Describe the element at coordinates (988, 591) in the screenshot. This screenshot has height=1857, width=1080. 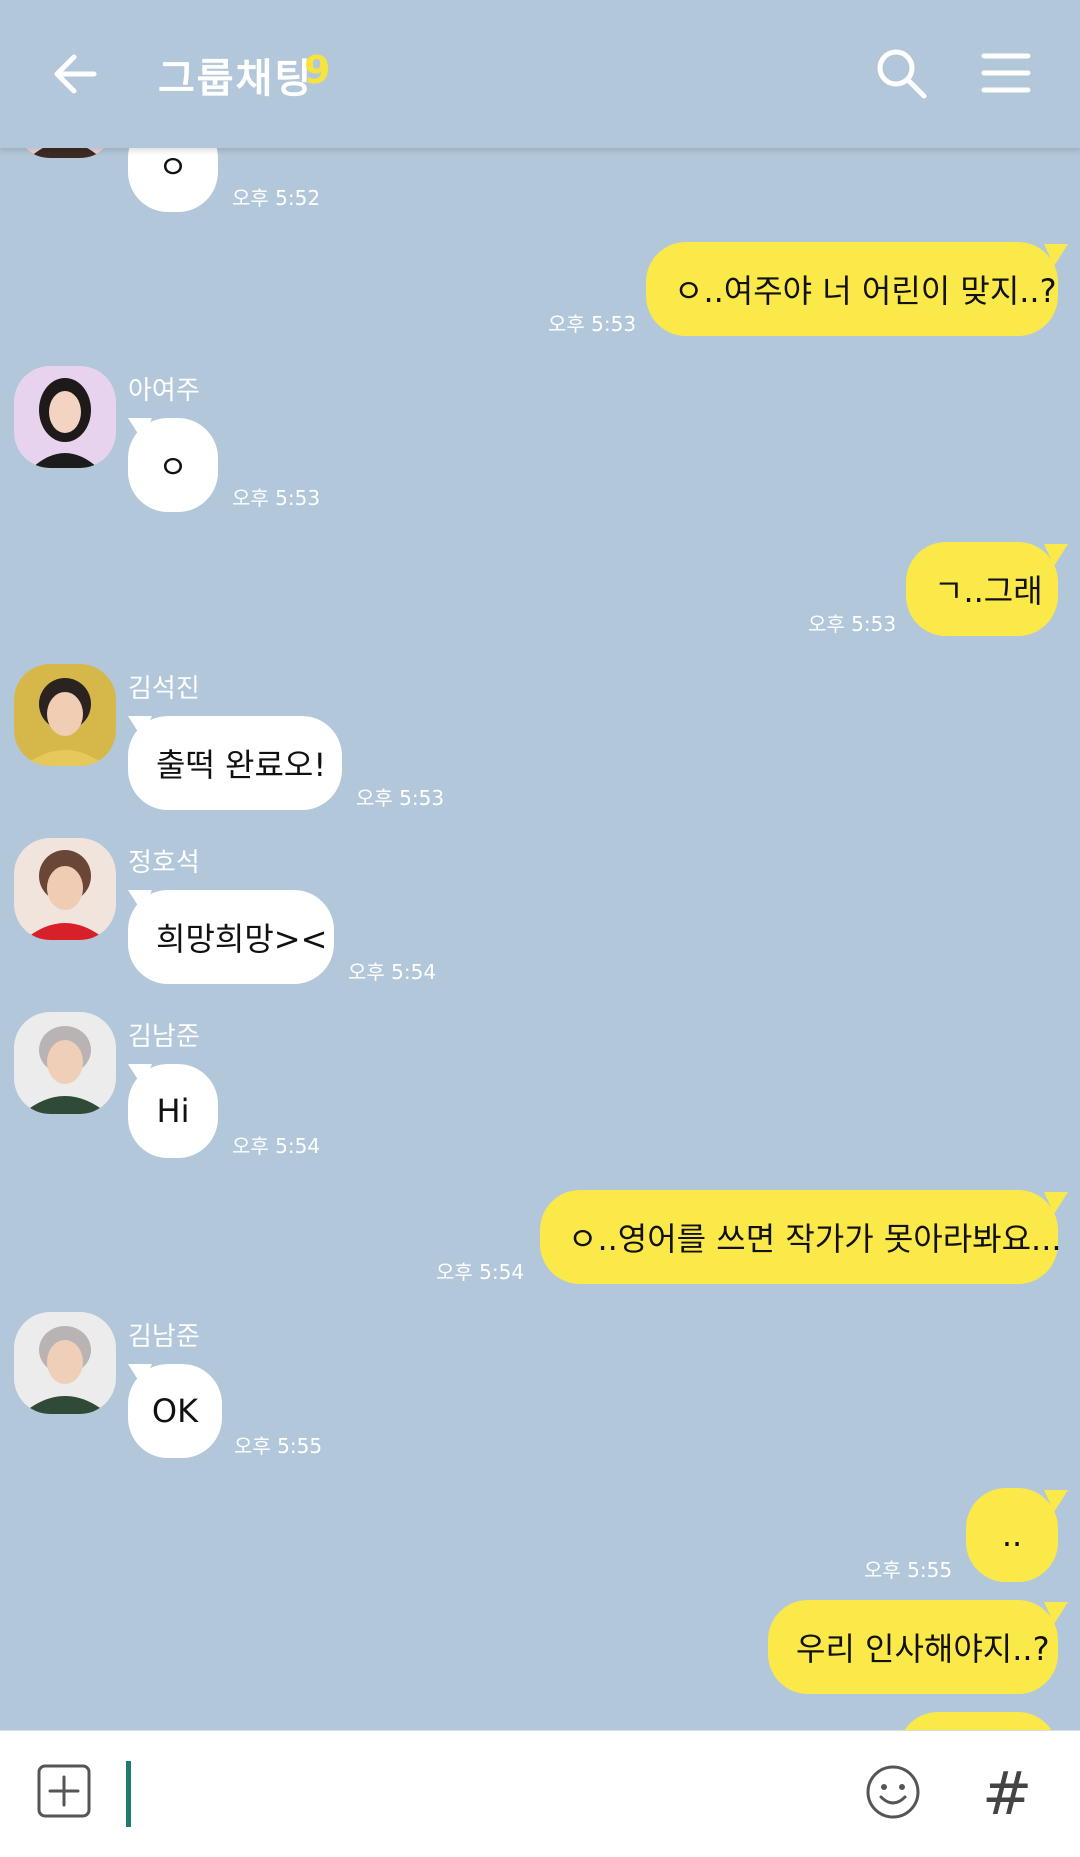
I see `message-text: ㄱ..그래` at that location.